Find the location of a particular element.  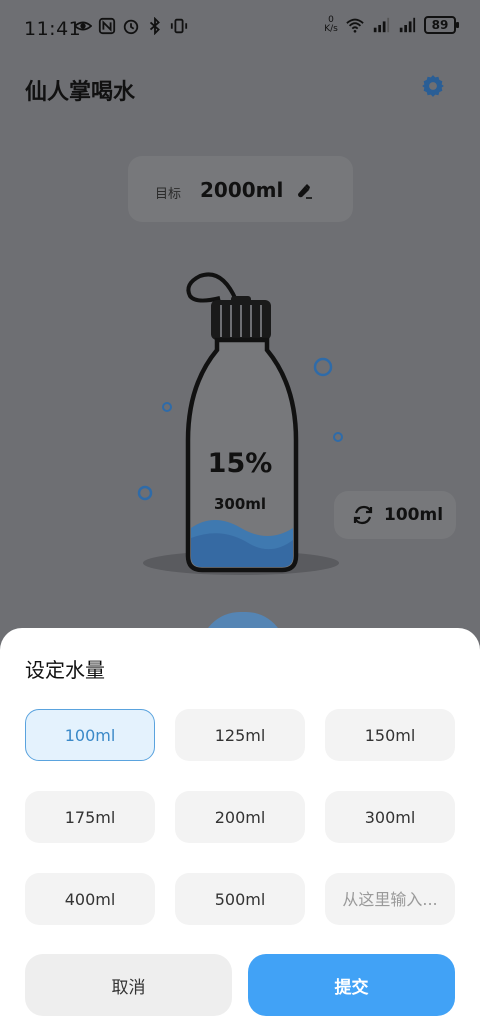

bottle-strap is located at coordinates (212, 287).